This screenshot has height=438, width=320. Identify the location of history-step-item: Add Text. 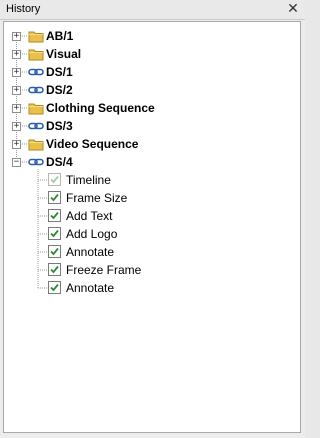
(149, 216).